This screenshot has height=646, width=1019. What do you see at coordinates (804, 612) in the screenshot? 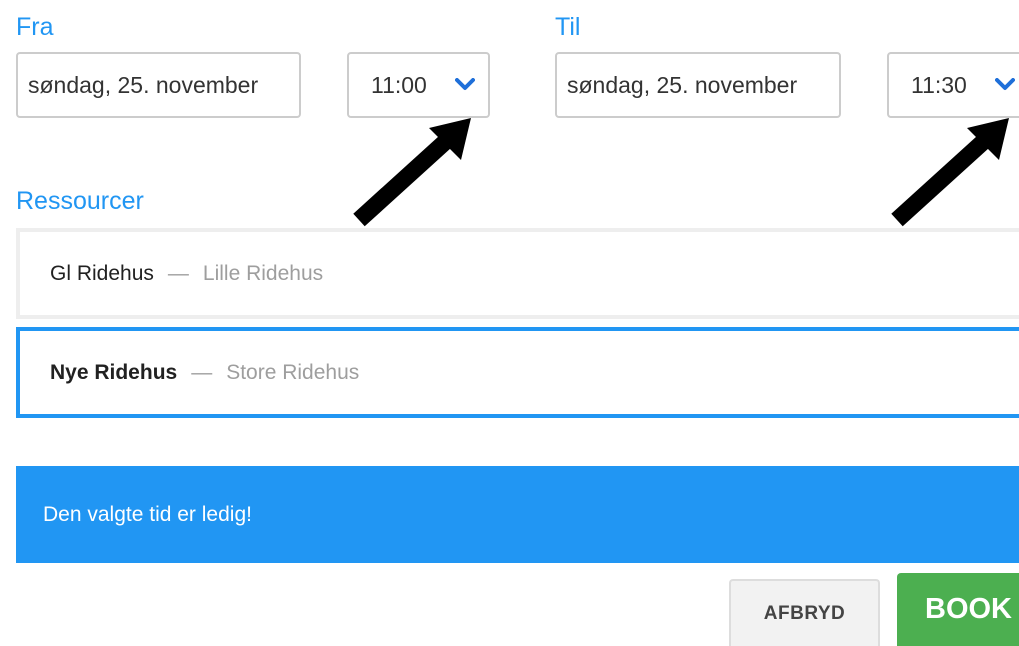
I see `cancel-button: AFBRYD` at bounding box center [804, 612].